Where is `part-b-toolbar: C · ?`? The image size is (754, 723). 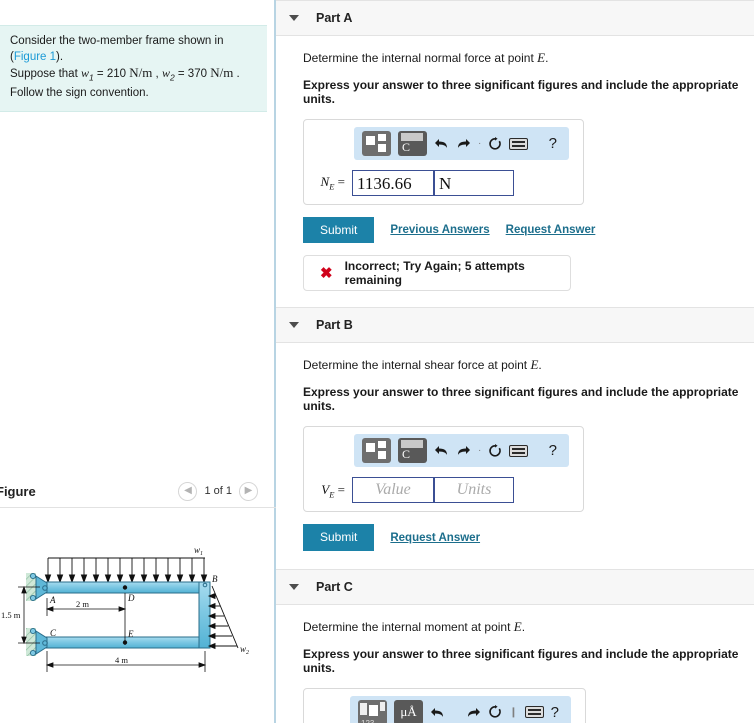
part-b-toolbar: C · ? is located at coordinates (461, 451).